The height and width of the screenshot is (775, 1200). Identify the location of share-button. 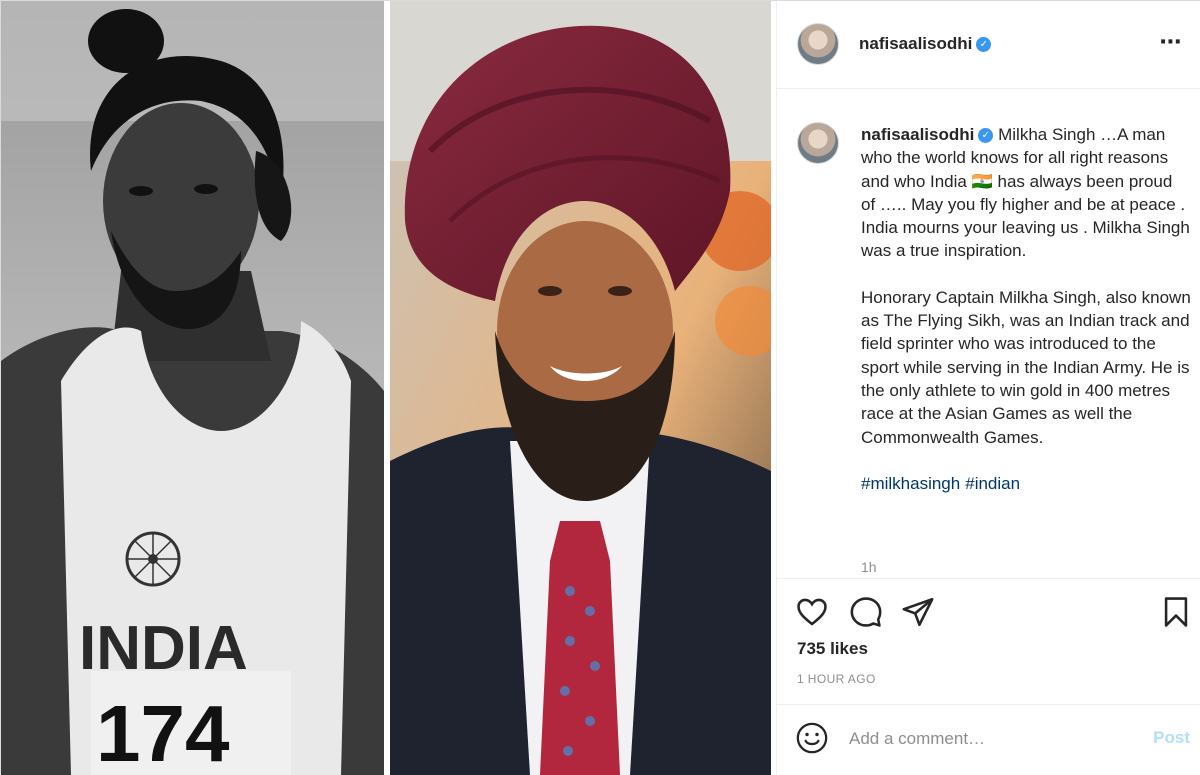
(918, 612).